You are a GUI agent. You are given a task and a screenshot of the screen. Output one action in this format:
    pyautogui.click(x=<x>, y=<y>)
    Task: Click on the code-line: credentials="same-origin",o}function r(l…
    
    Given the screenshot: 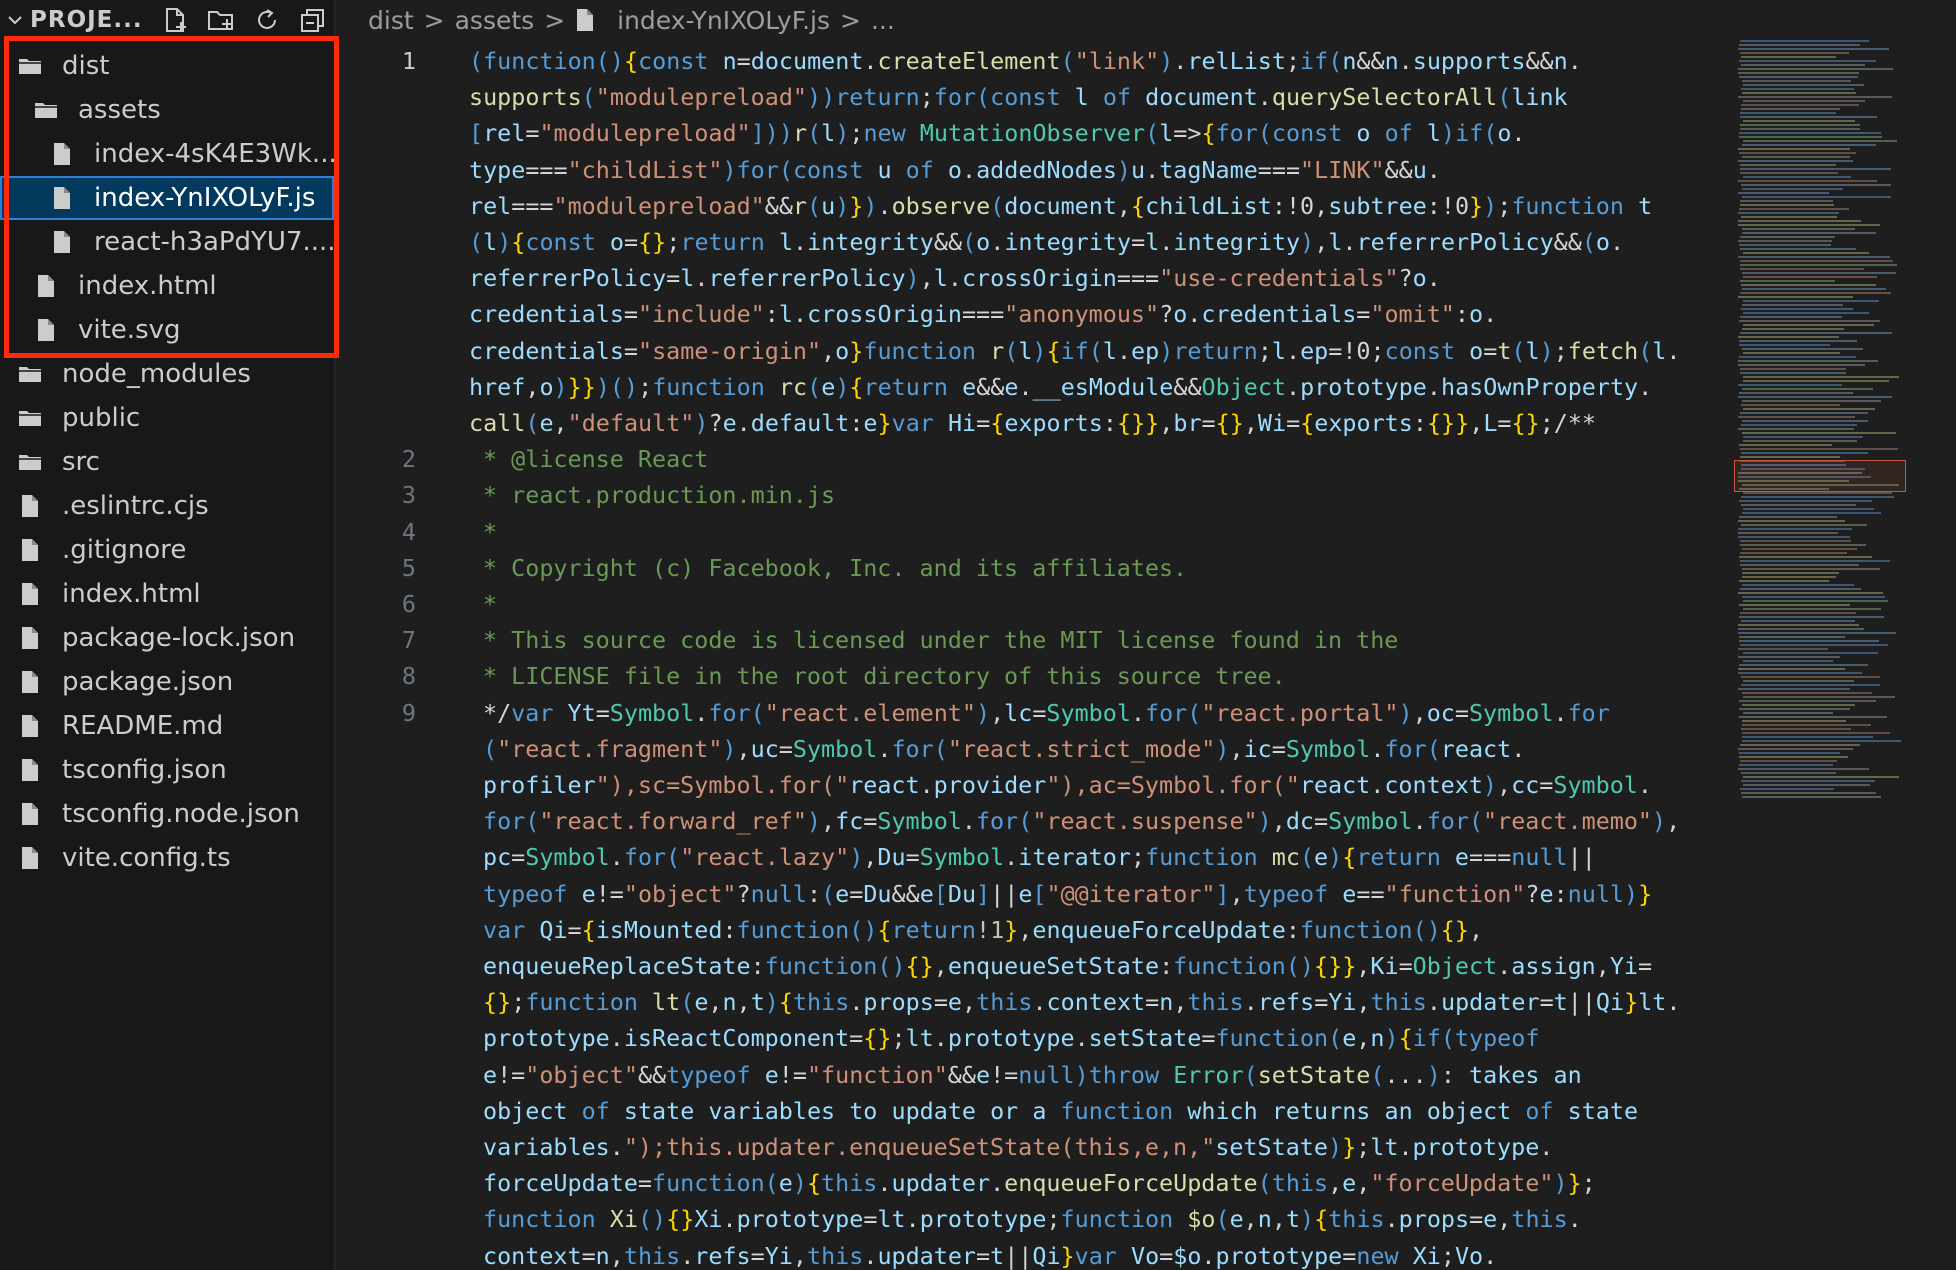 What is the action you would take?
    pyautogui.click(x=1075, y=350)
    